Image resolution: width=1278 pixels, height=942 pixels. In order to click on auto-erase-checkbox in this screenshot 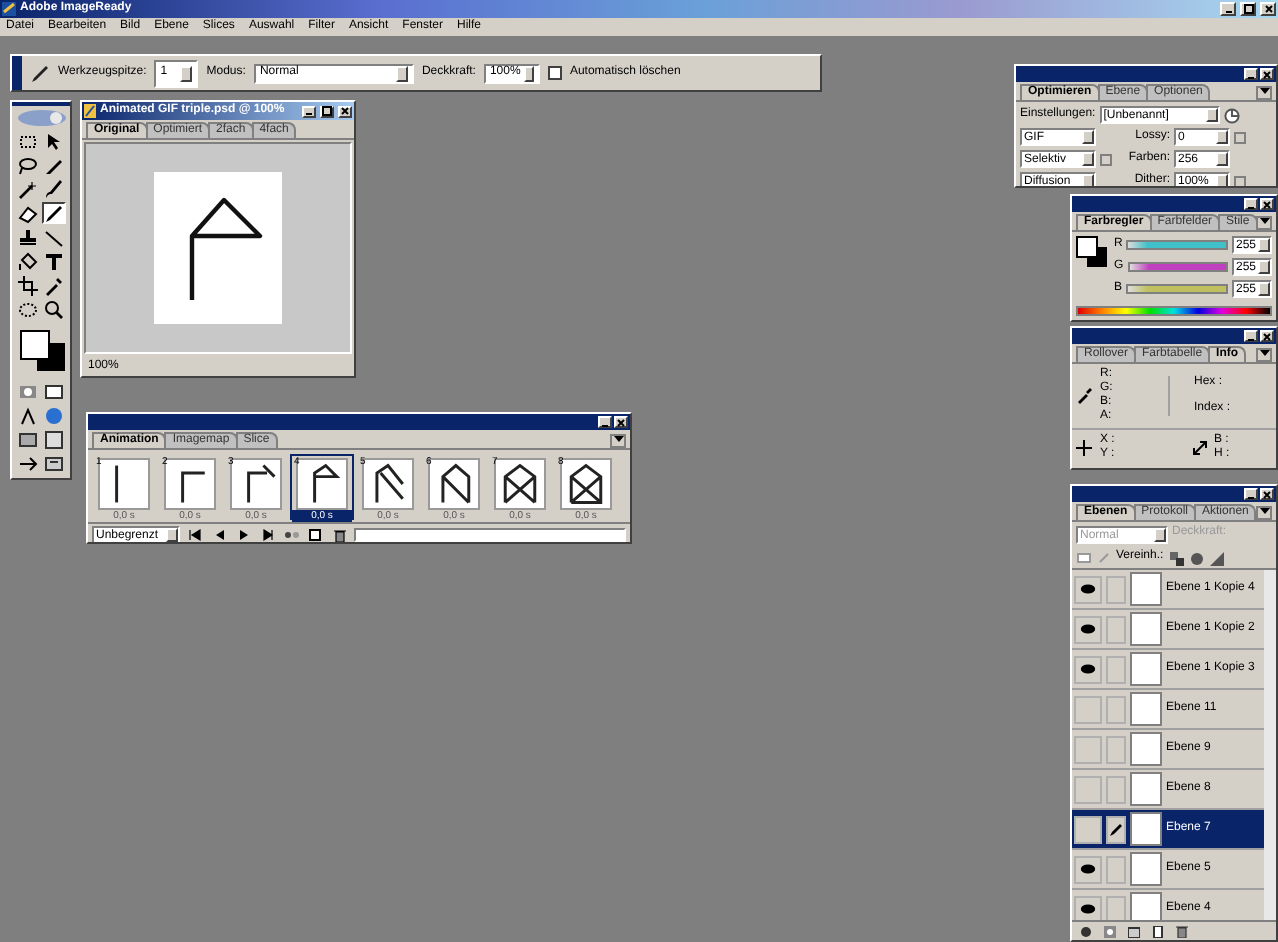, I will do `click(554, 73)`.